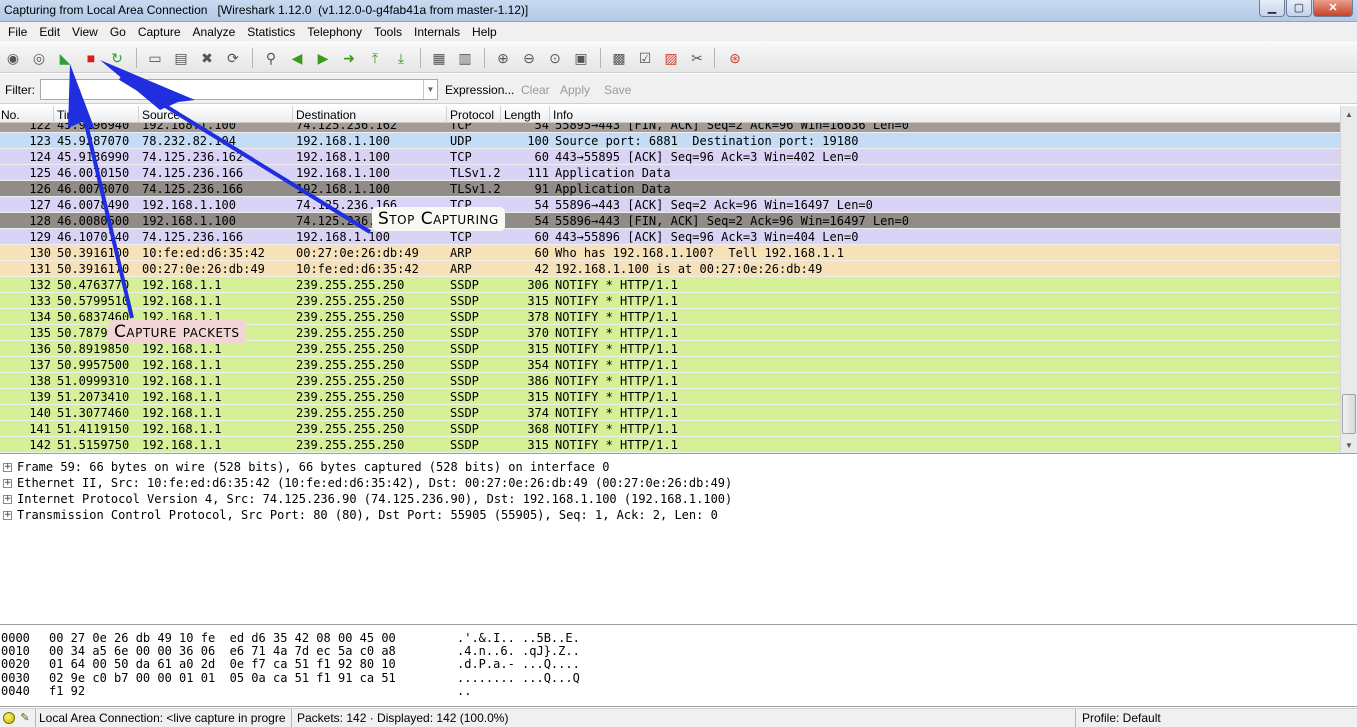 Image resolution: width=1357 pixels, height=727 pixels. Describe the element at coordinates (1349, 414) in the screenshot. I see `scroll-thumb` at that location.